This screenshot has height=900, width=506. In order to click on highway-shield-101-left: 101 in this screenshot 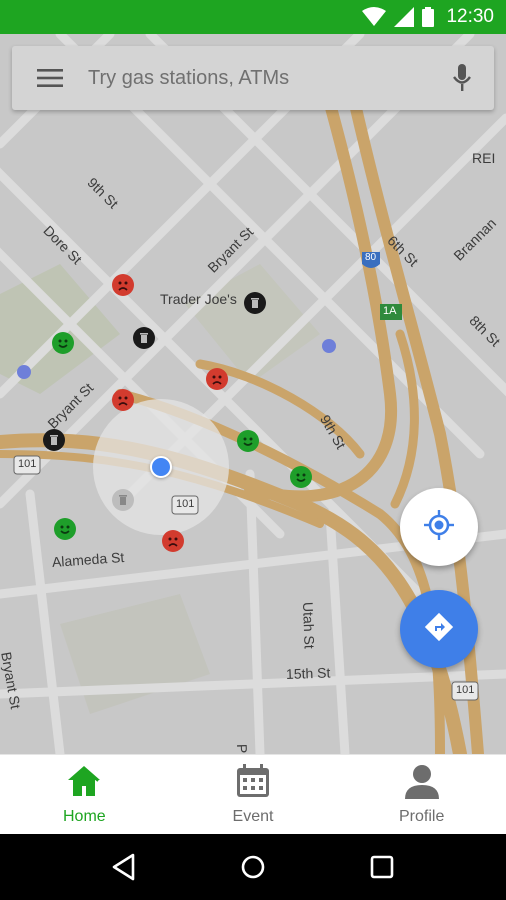, I will do `click(27, 464)`.